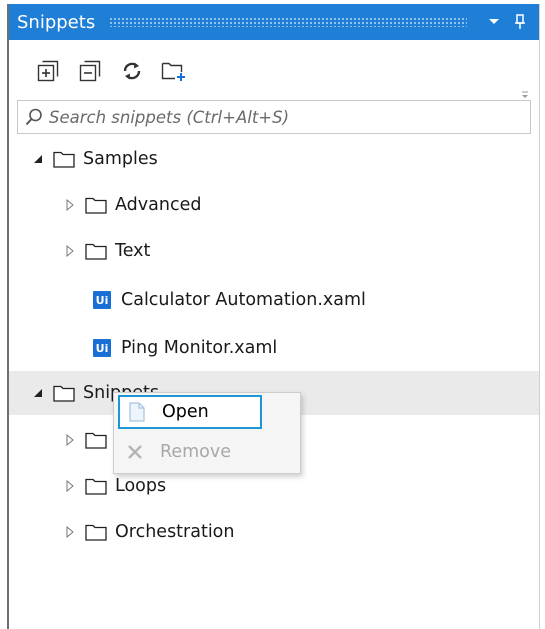 Image resolution: width=545 pixels, height=629 pixels. What do you see at coordinates (48, 71) in the screenshot?
I see `expand-all-icon` at bounding box center [48, 71].